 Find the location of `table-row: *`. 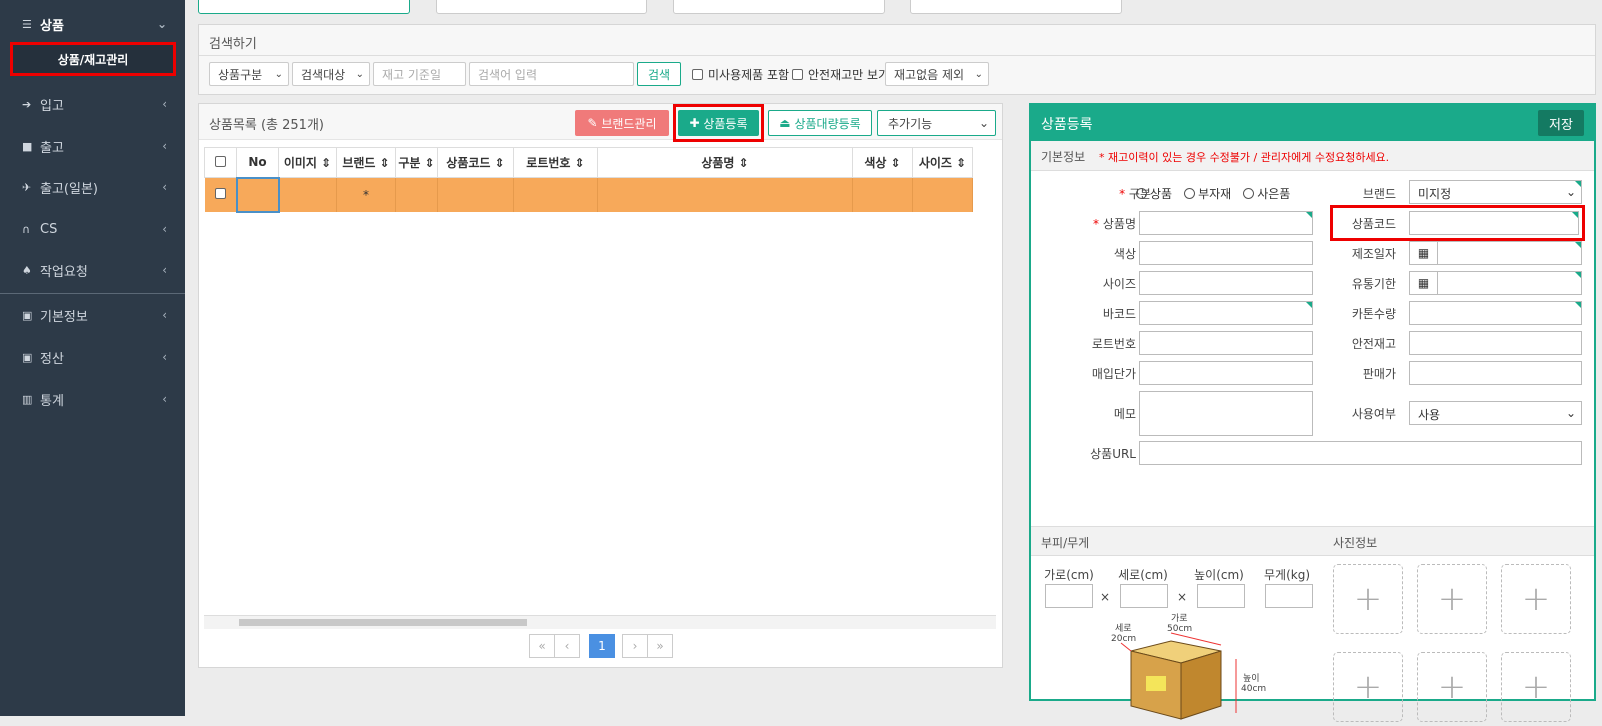

table-row: * is located at coordinates (588, 194).